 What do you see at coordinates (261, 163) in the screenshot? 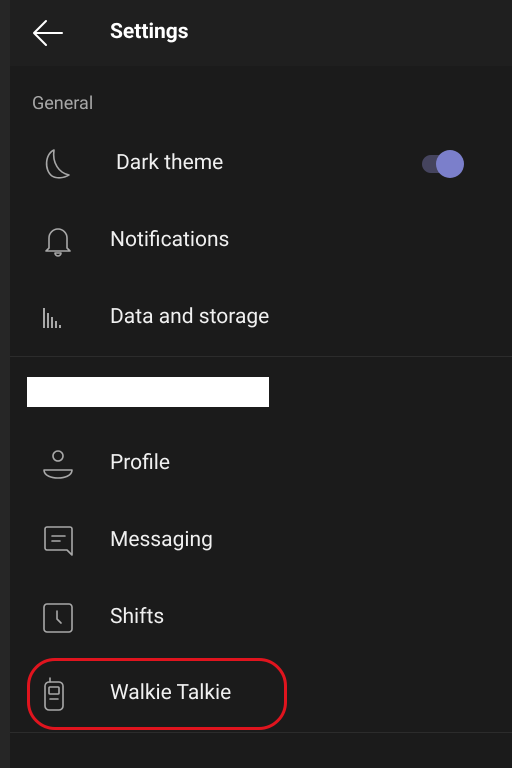
I see `settings-row: Dark theme` at bounding box center [261, 163].